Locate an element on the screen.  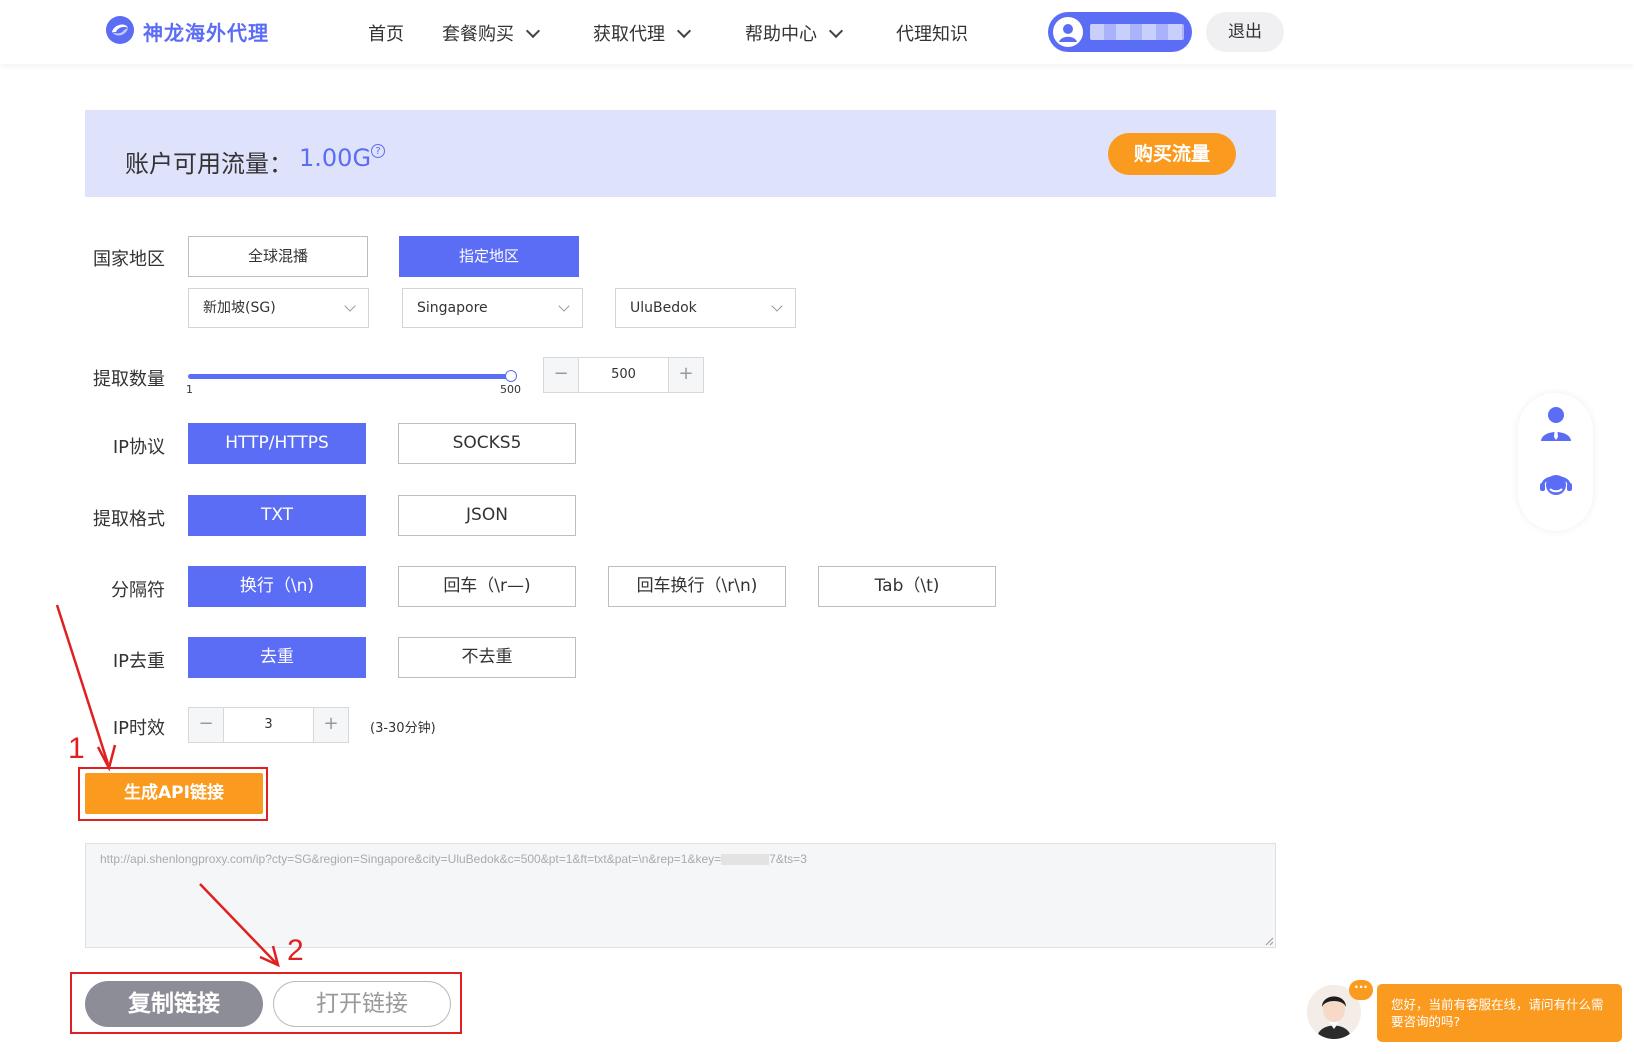
region-option-global: 全球混播 is located at coordinates (278, 256).